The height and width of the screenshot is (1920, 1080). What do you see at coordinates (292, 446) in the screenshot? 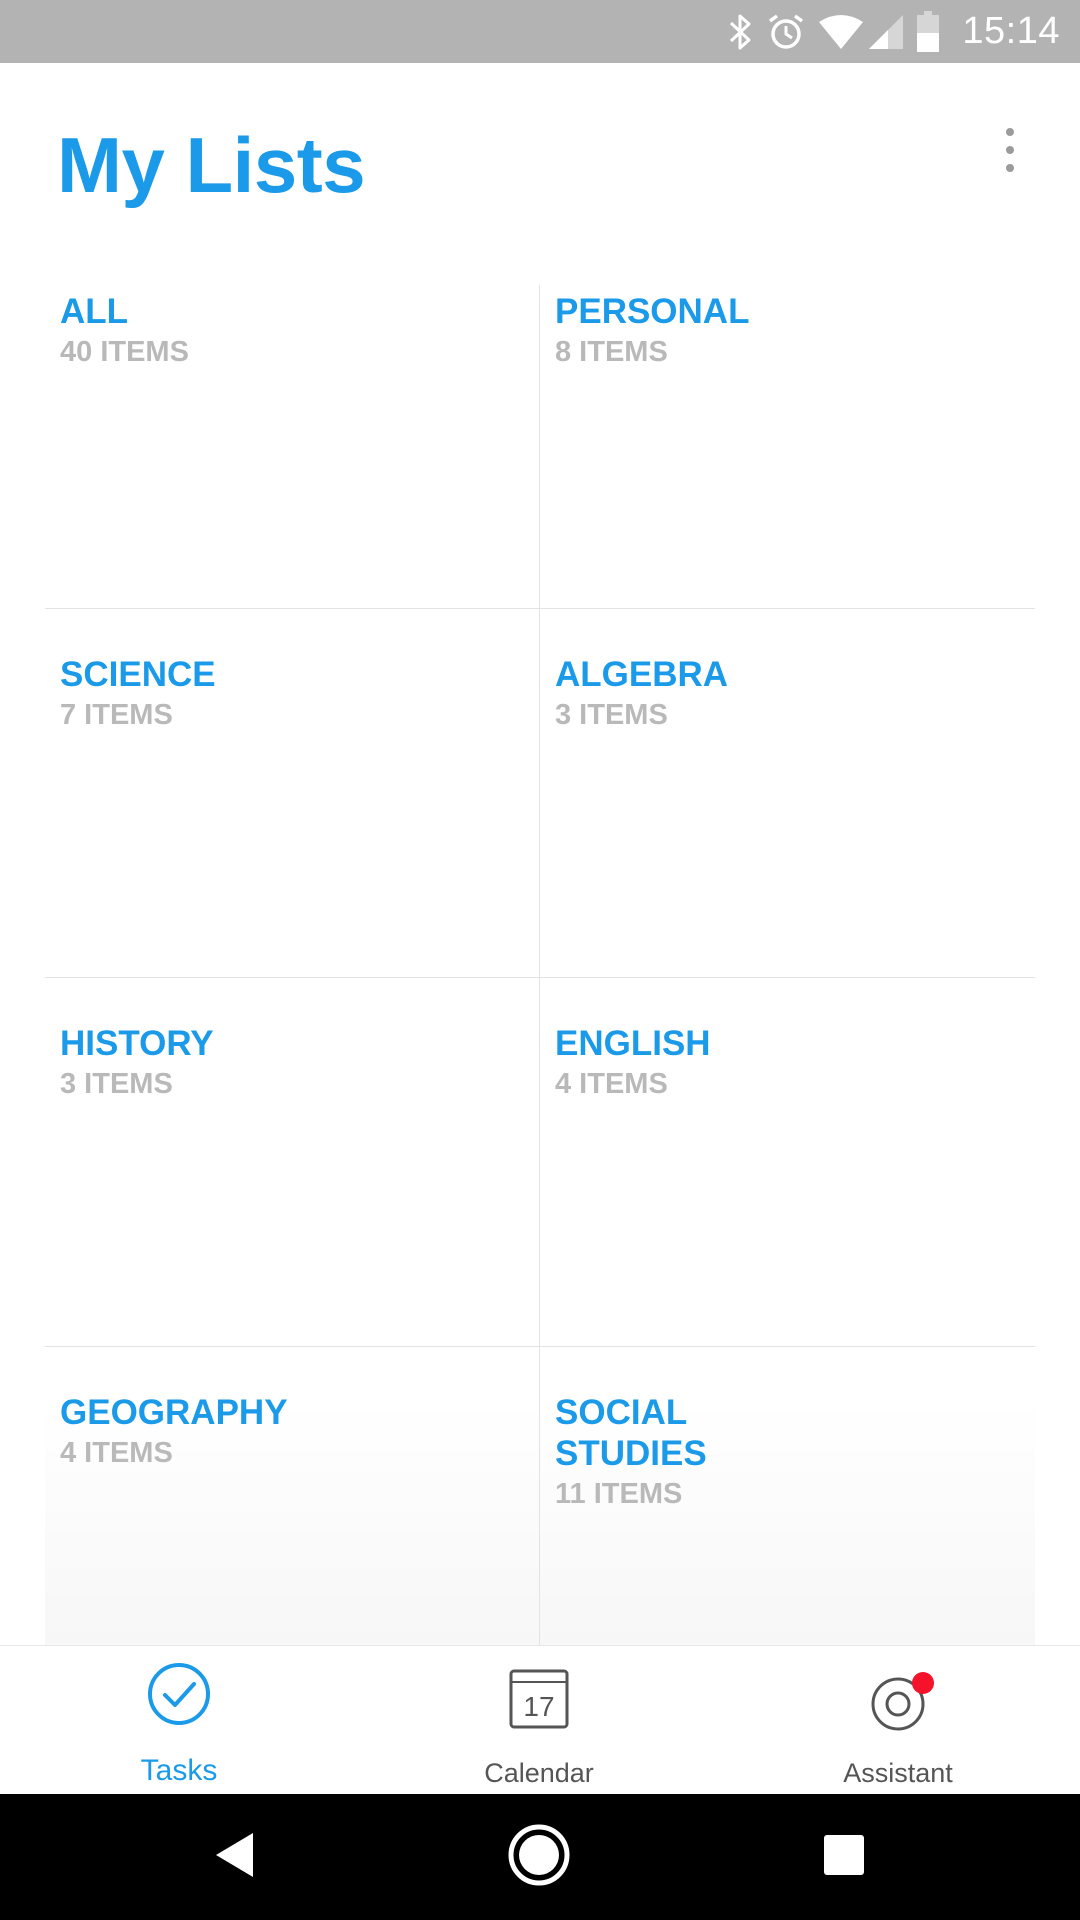
I see `list-card-all: ALL 40 ITEMS` at bounding box center [292, 446].